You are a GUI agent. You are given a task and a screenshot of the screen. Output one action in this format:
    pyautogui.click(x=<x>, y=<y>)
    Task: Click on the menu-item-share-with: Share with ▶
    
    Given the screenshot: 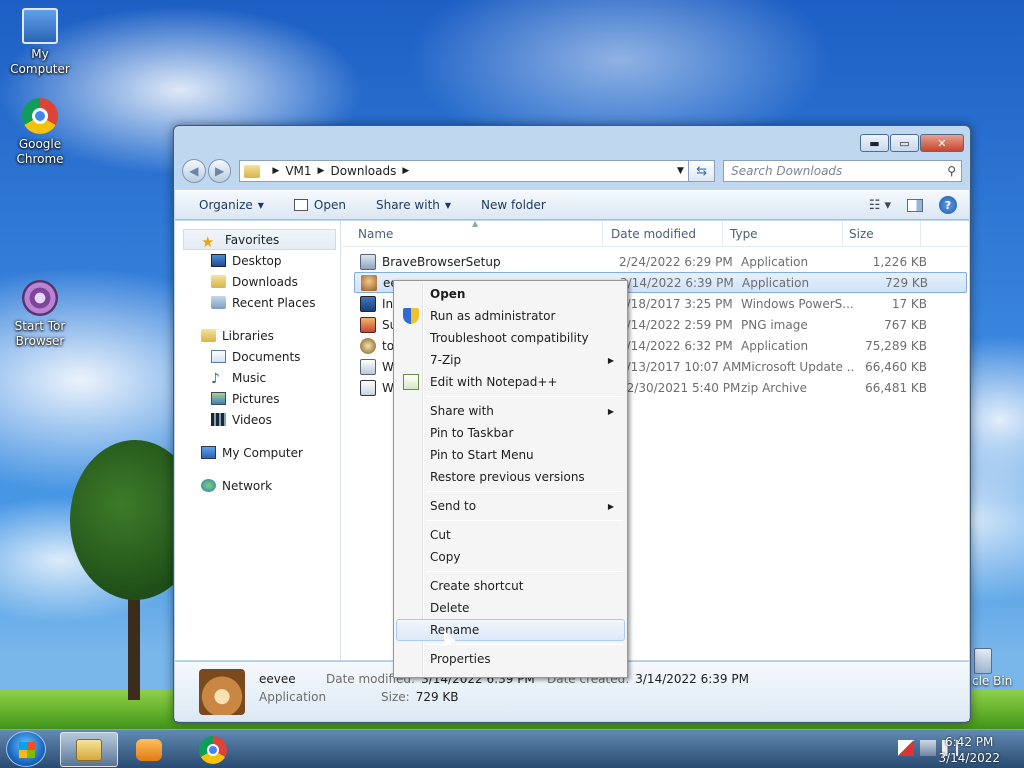 What is the action you would take?
    pyautogui.click(x=510, y=411)
    